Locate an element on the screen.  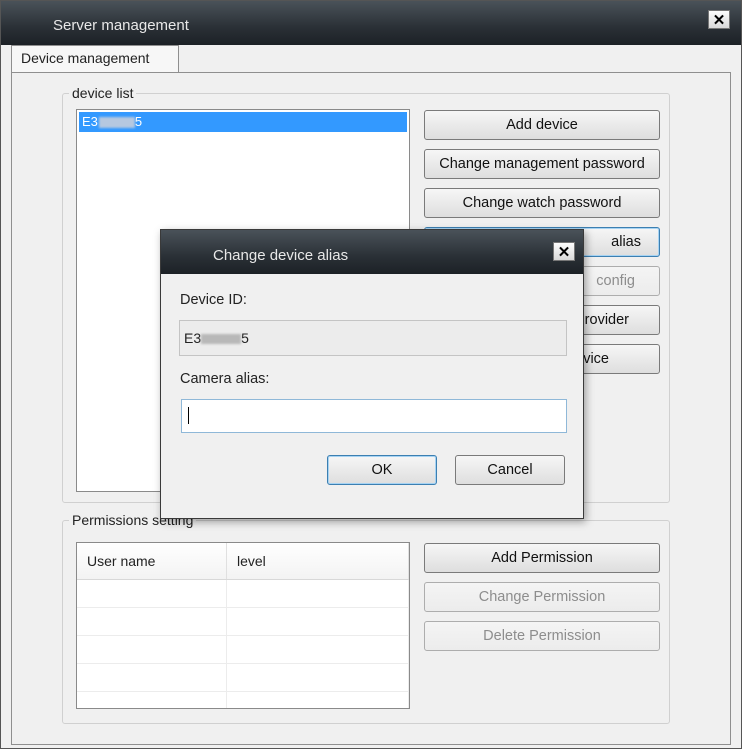
device-id-label: Device ID: is located at coordinates (213, 300).